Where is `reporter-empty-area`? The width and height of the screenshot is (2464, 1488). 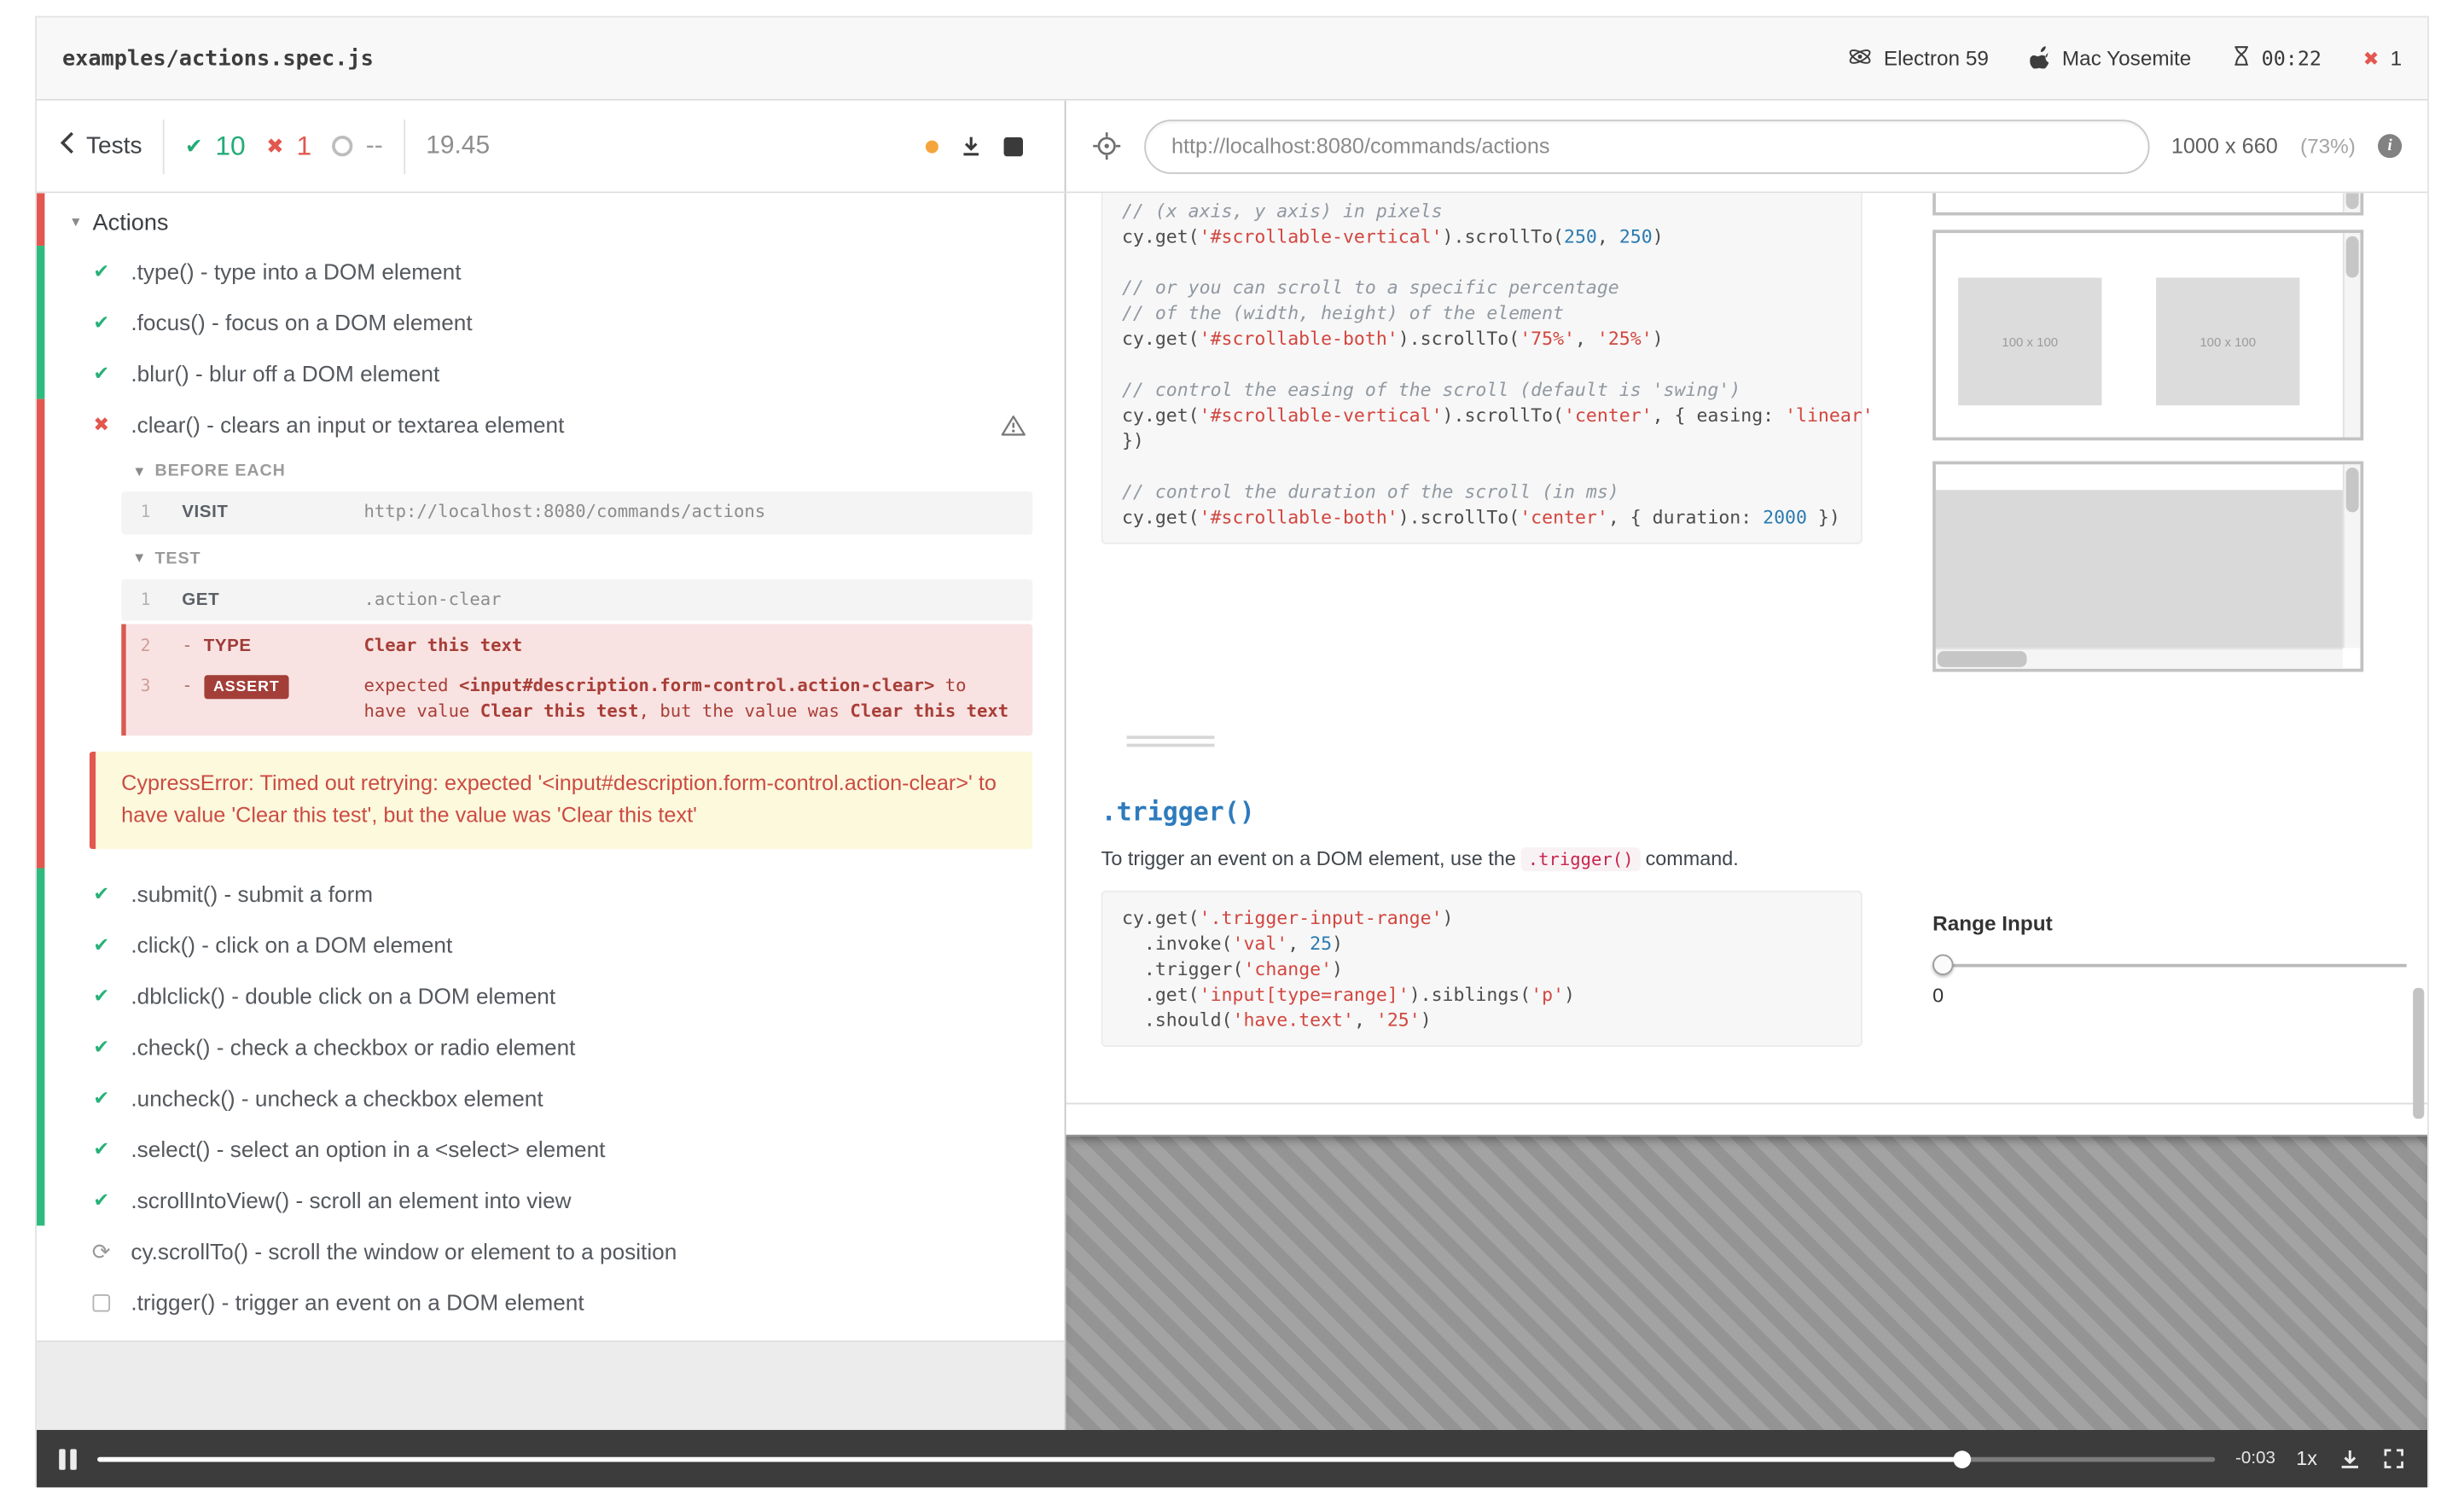
reporter-empty-area is located at coordinates (551, 1385).